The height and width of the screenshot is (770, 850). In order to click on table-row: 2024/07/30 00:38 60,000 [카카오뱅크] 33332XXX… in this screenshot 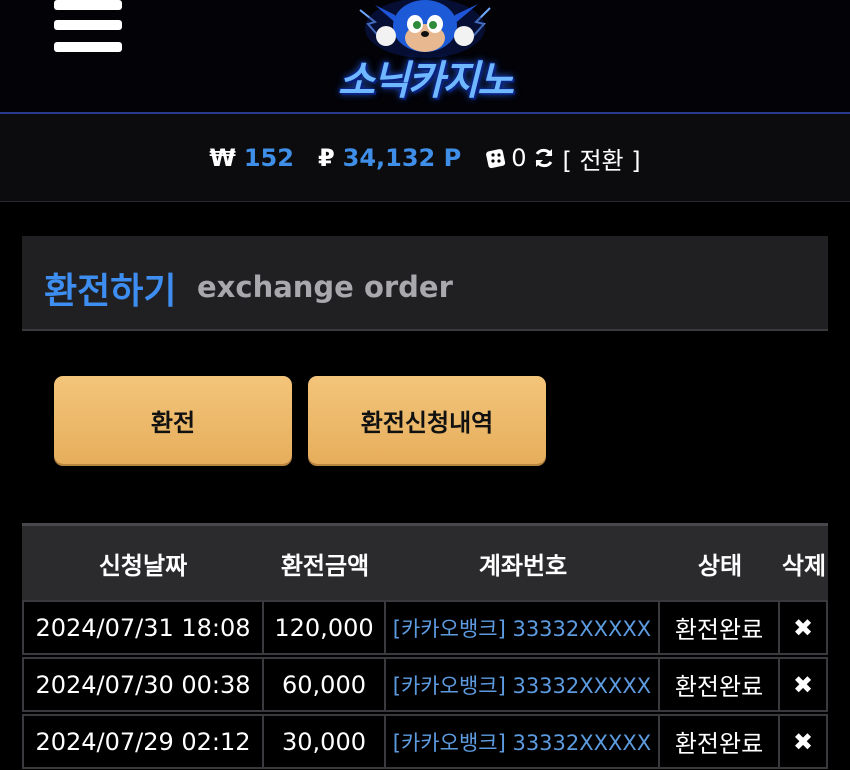, I will do `click(425, 684)`.